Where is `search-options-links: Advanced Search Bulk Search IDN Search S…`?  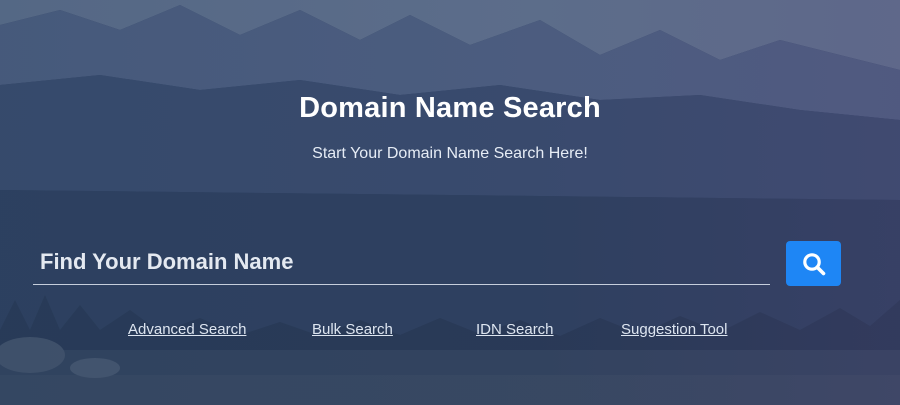 search-options-links: Advanced Search Bulk Search IDN Search S… is located at coordinates (450, 331).